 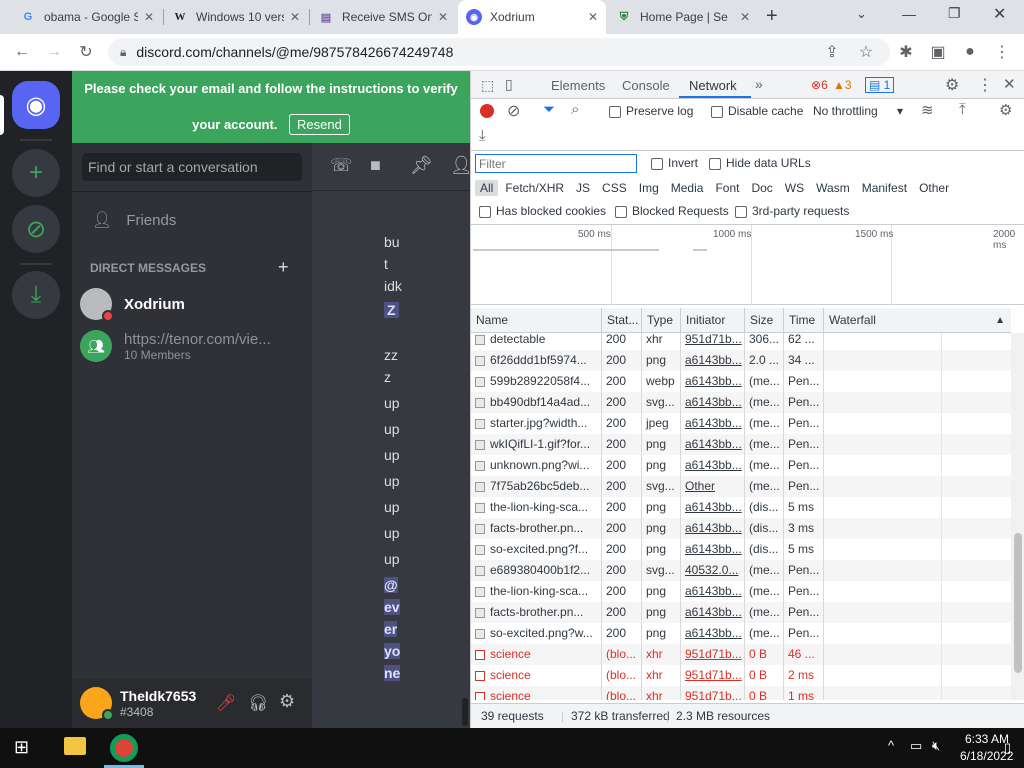 What do you see at coordinates (583, 188) in the screenshot?
I see `type-filter-js: JS` at bounding box center [583, 188].